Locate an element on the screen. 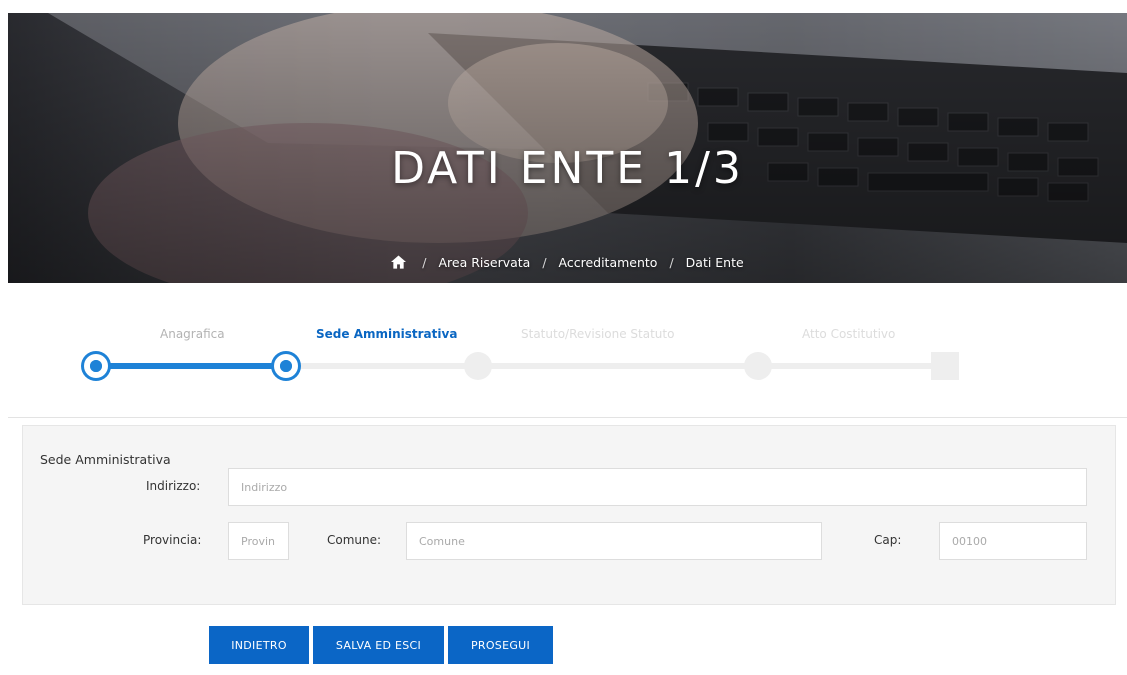  cap-label: Cap: is located at coordinates (888, 540).